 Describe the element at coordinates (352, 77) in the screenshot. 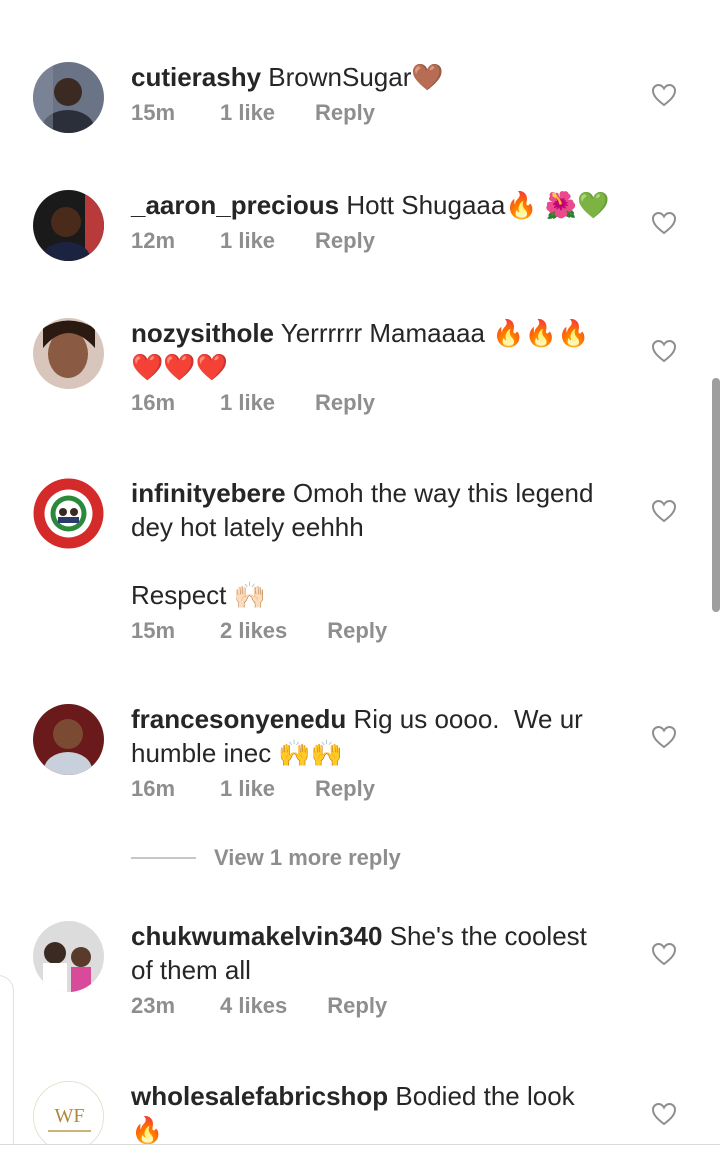

I see `comment-body: BrownSugar🤎` at that location.